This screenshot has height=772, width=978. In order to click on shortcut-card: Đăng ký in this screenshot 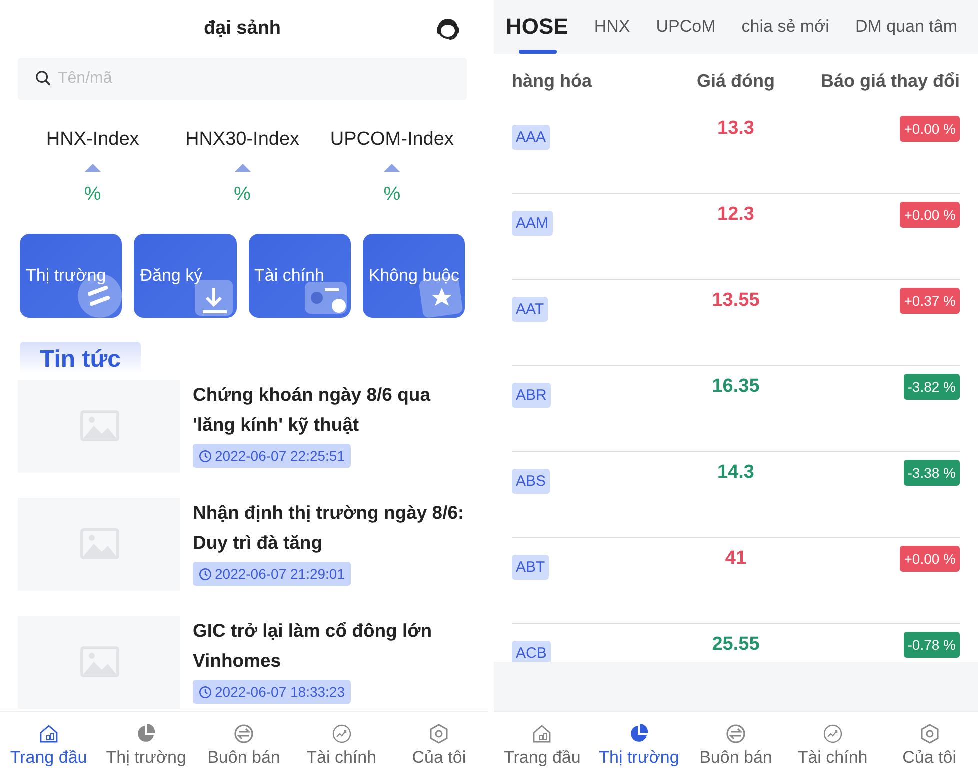, I will do `click(185, 276)`.